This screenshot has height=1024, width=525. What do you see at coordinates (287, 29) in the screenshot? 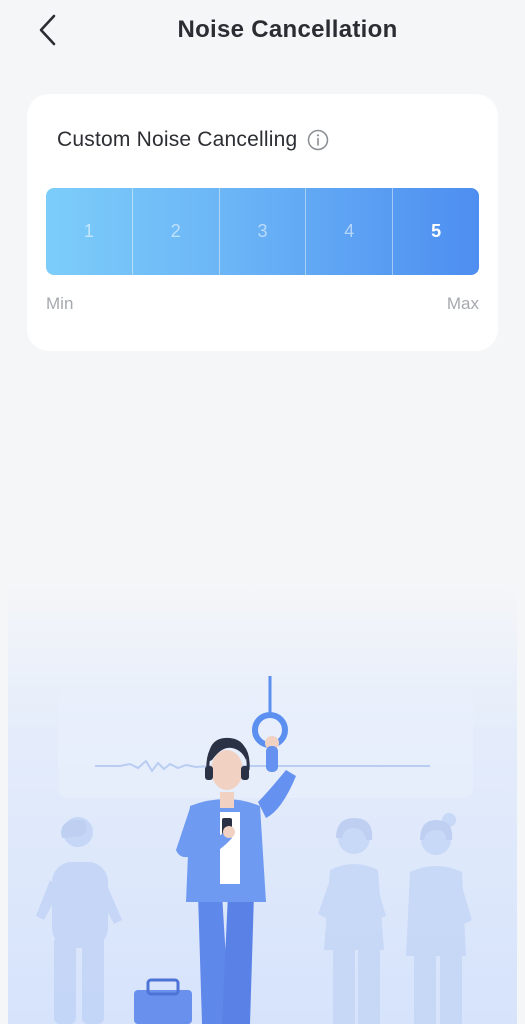
I see `page-title: Noise Cancellation` at bounding box center [287, 29].